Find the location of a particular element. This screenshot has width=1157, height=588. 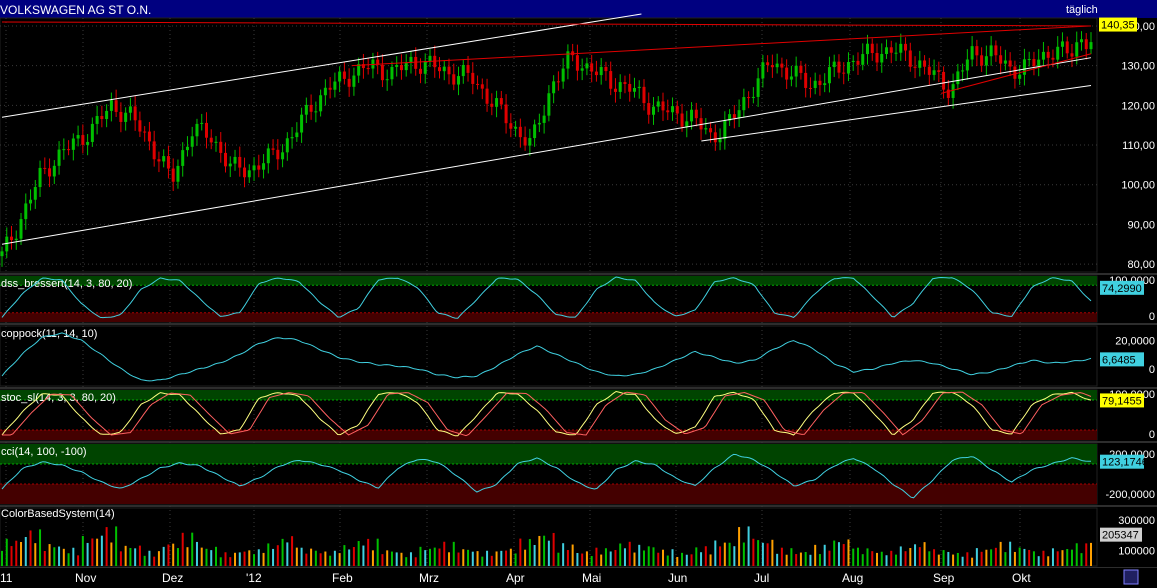

x-tick-label: Feb is located at coordinates (342, 578).